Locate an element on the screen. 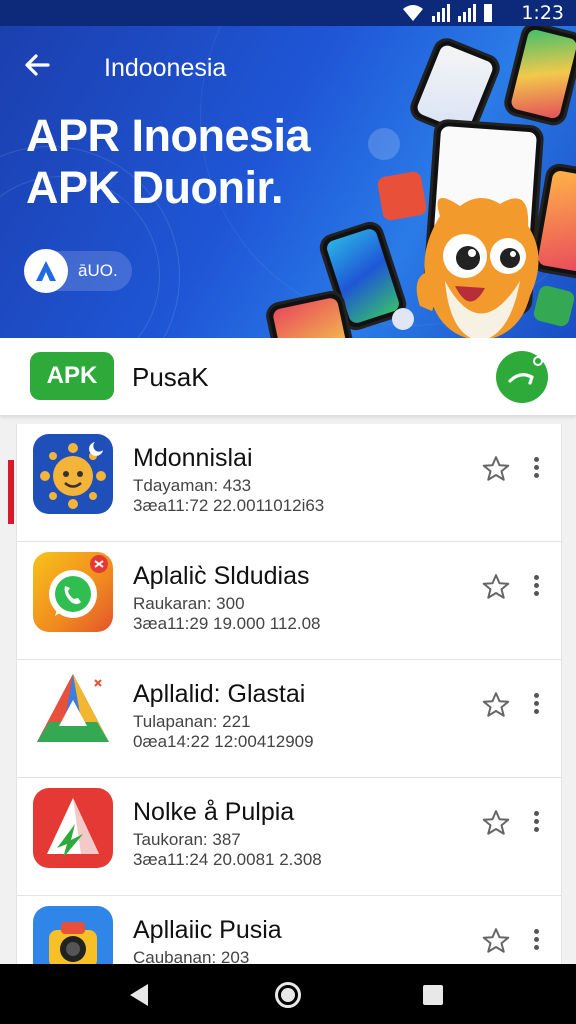 The image size is (576, 1024). search-icon is located at coordinates (525, 370).